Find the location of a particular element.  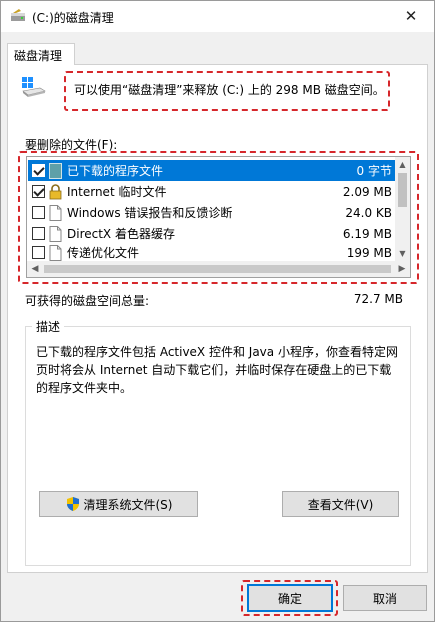

title-bar: (C:)的磁盘清理 ✕ is located at coordinates (217, 16).